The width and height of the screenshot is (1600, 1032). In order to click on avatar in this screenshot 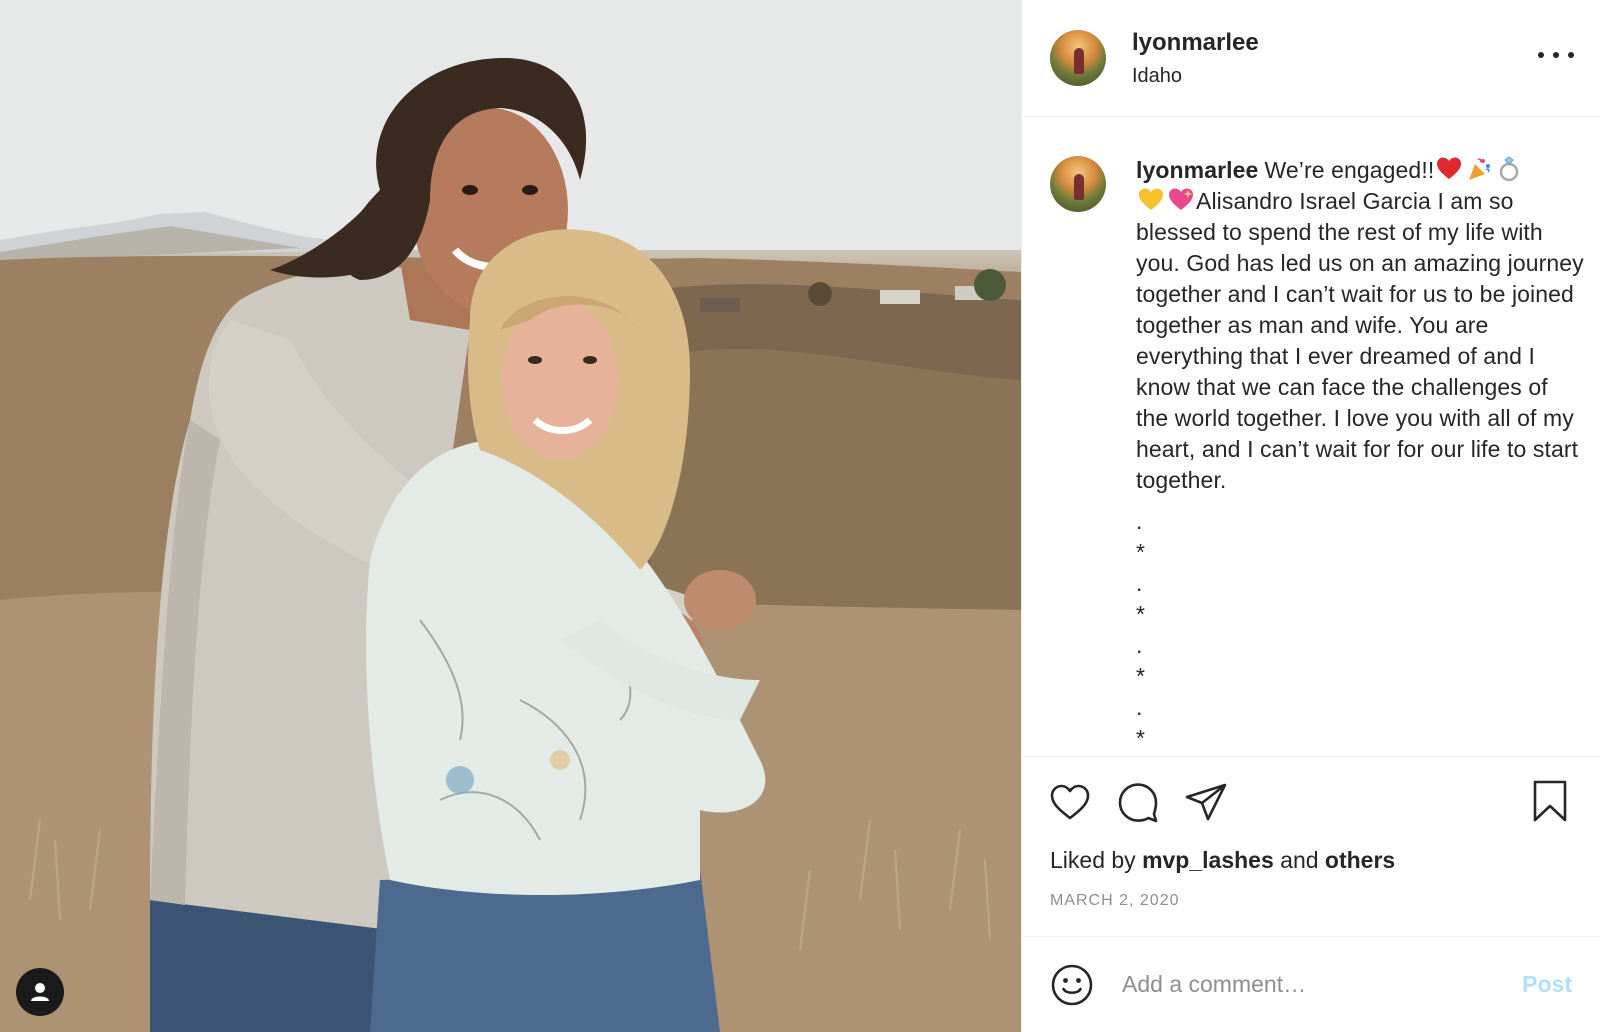, I will do `click(1078, 58)`.